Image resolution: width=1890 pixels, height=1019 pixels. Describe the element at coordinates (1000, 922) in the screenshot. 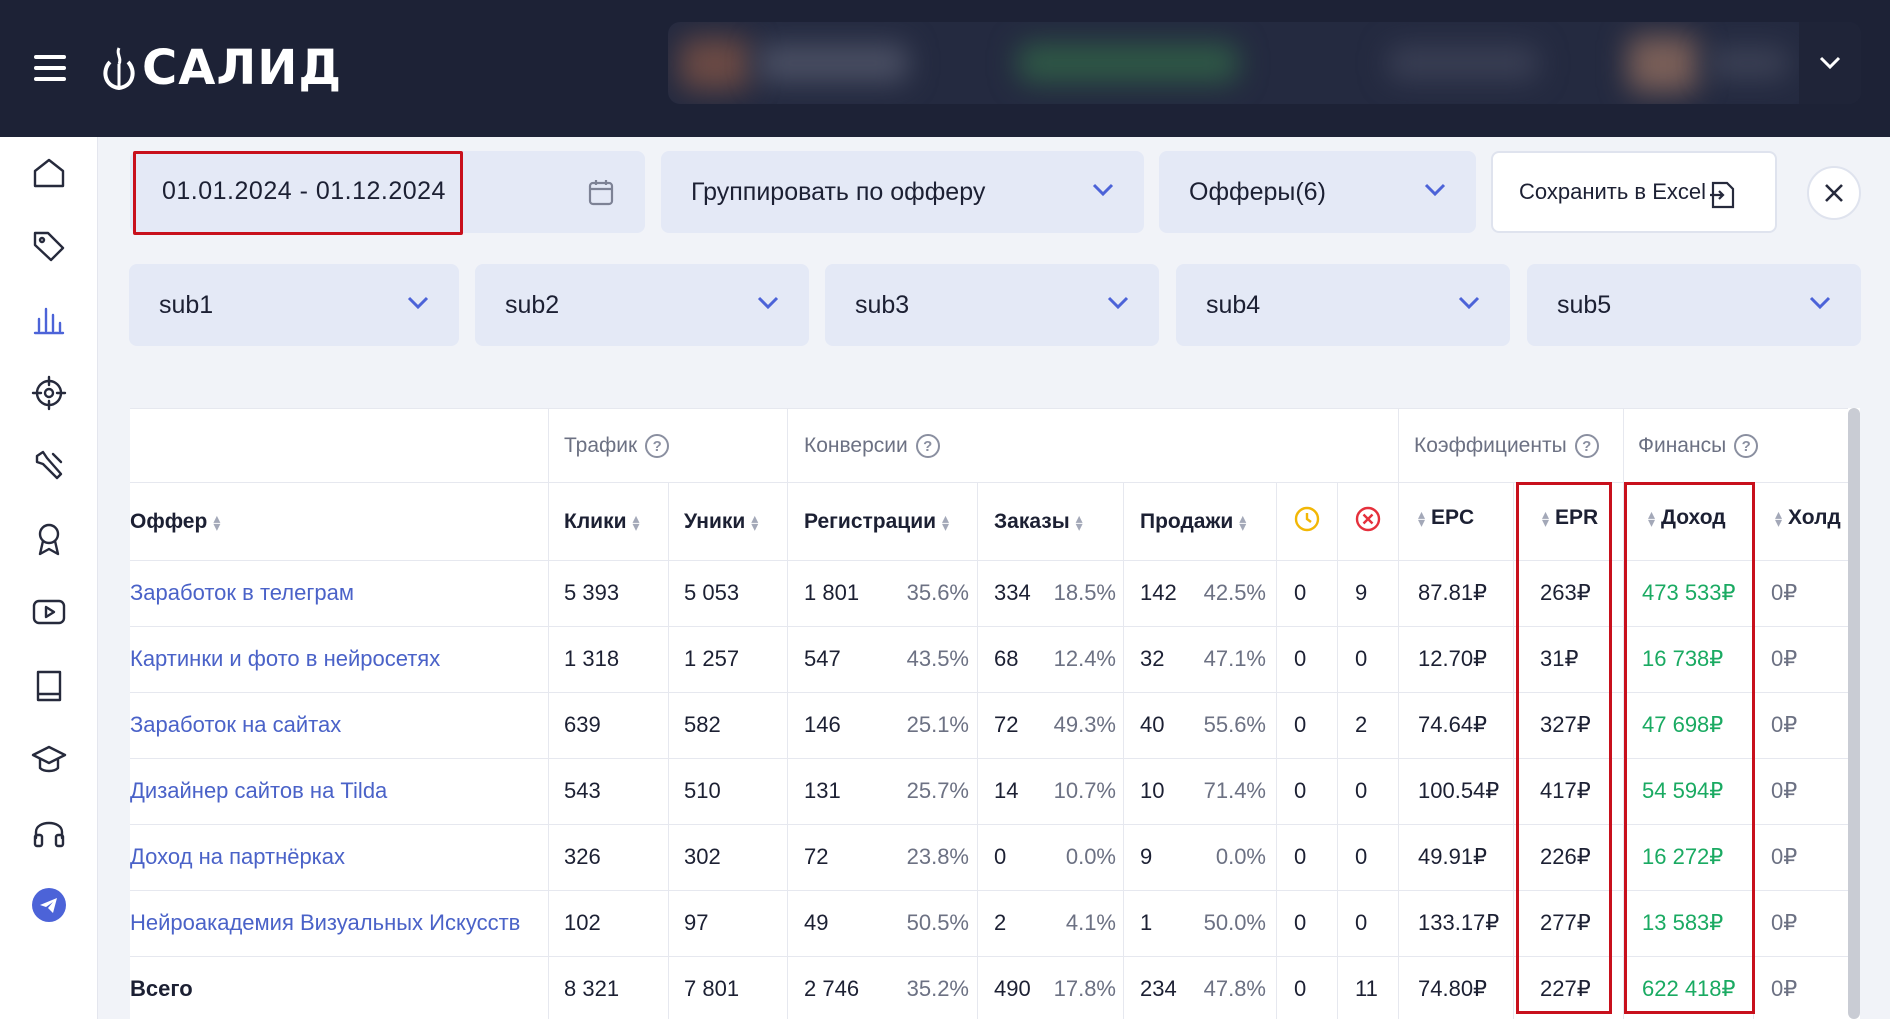

I see `cell-orders: 2` at that location.